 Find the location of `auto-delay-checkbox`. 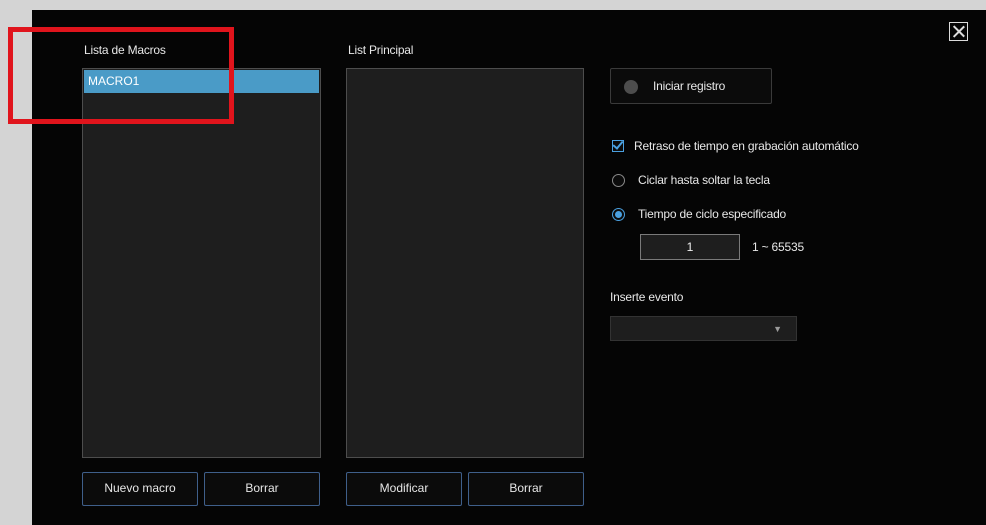

auto-delay-checkbox is located at coordinates (618, 145).